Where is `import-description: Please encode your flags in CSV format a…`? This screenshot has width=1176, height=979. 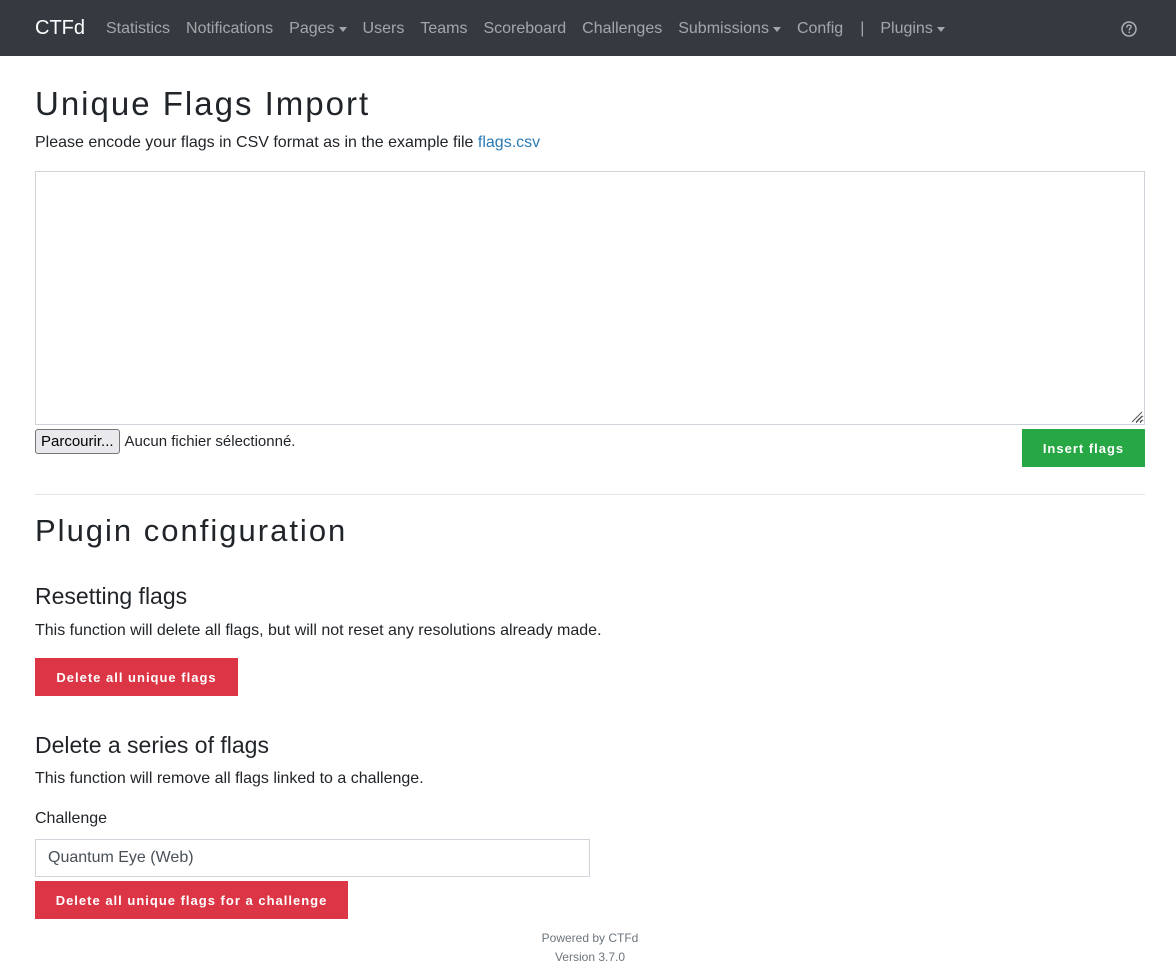
import-description: Please encode your flags in CSV format a… is located at coordinates (287, 143).